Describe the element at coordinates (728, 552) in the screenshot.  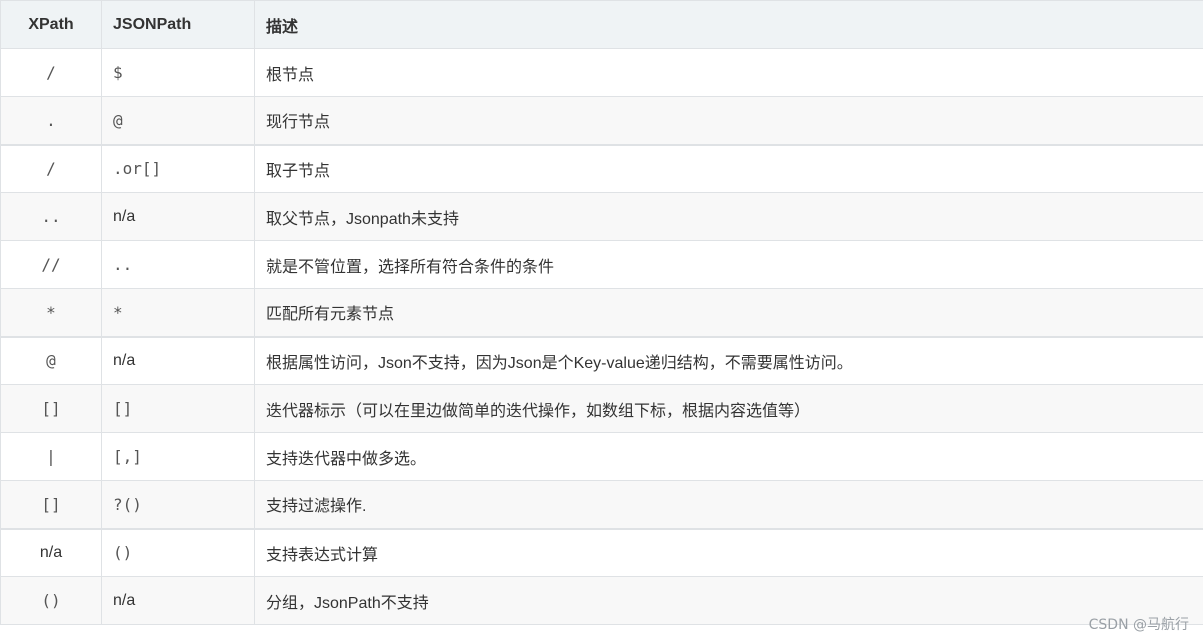
I see `description-cell: 支持表达式计算` at that location.